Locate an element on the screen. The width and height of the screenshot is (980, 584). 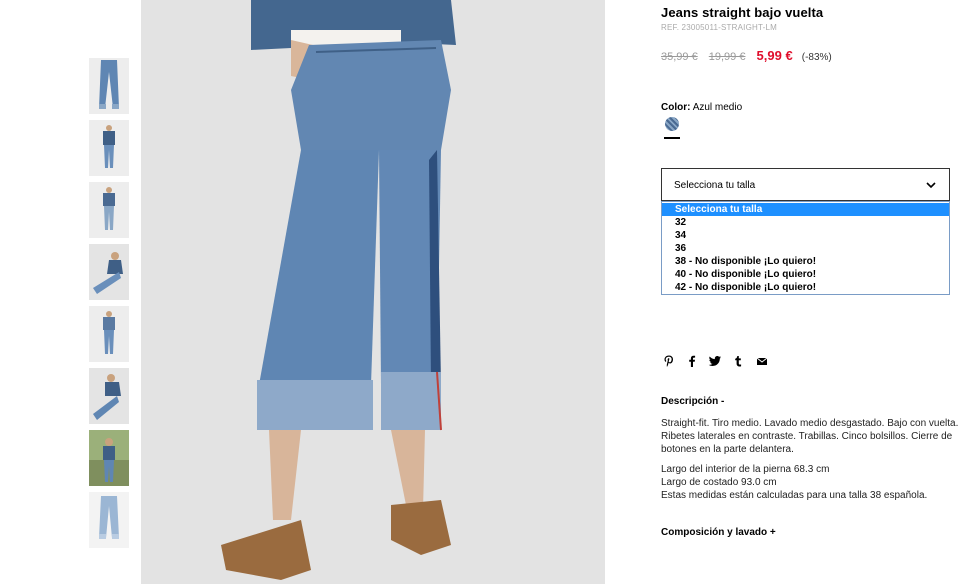
color-row: Color: Azul medio is located at coordinates (701, 107).